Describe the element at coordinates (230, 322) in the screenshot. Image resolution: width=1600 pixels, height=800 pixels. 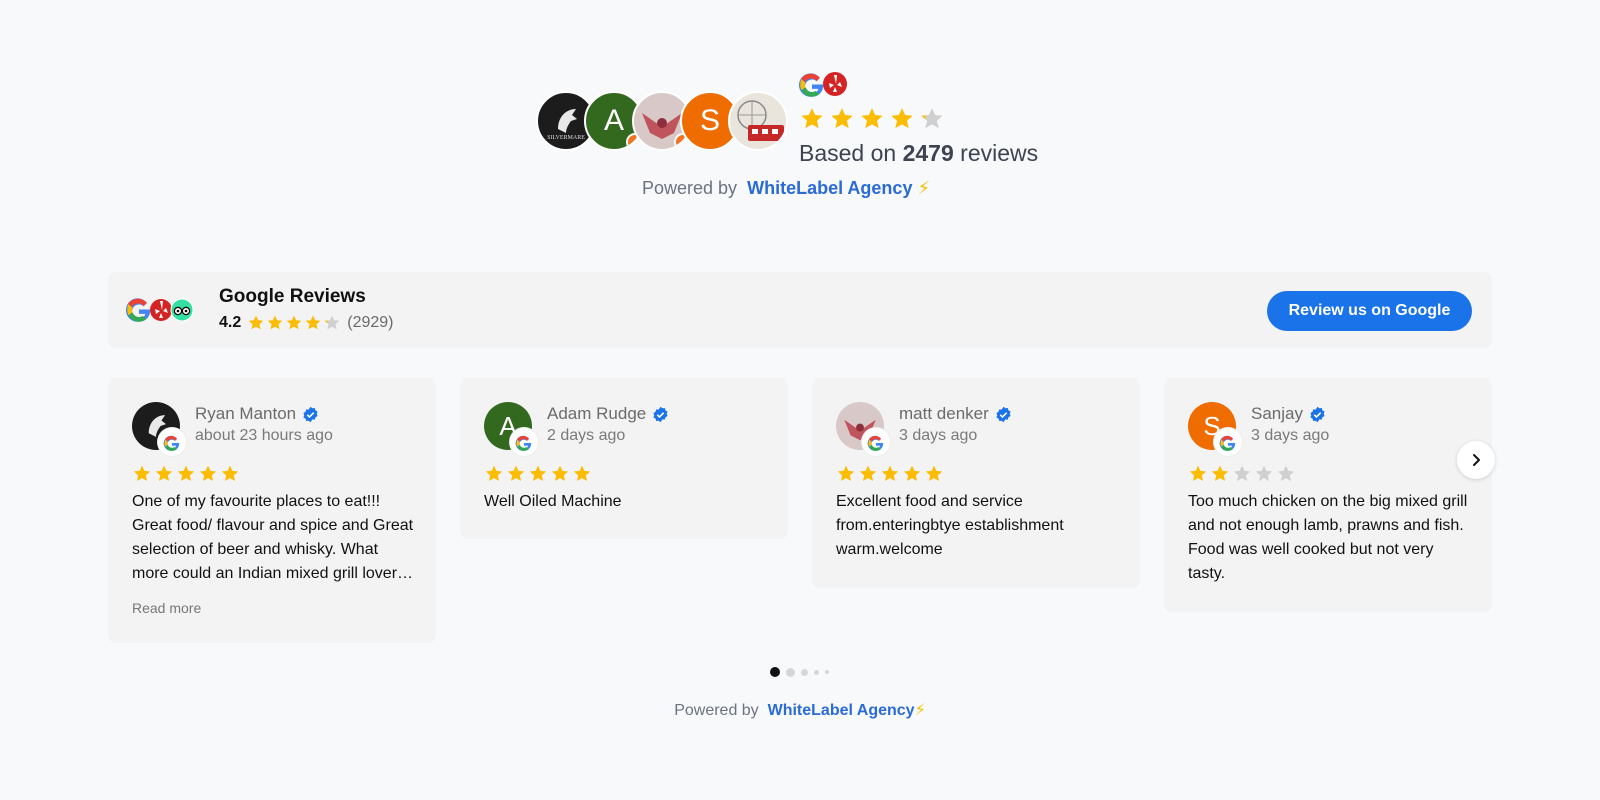
I see `header-score: 4.2` at that location.